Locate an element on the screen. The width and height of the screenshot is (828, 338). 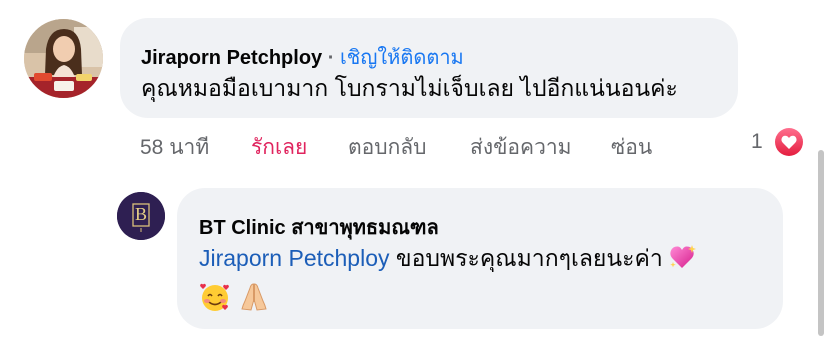
scrollbar is located at coordinates (821, 243).